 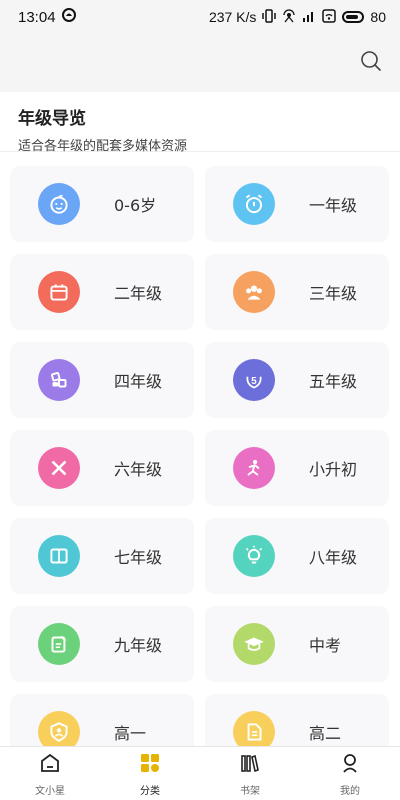 I want to click on nav-label: 分类, so click(x=150, y=791).